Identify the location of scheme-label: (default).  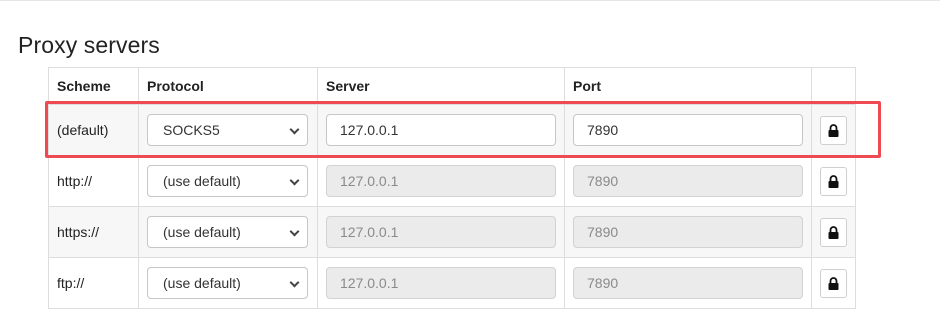
(83, 130).